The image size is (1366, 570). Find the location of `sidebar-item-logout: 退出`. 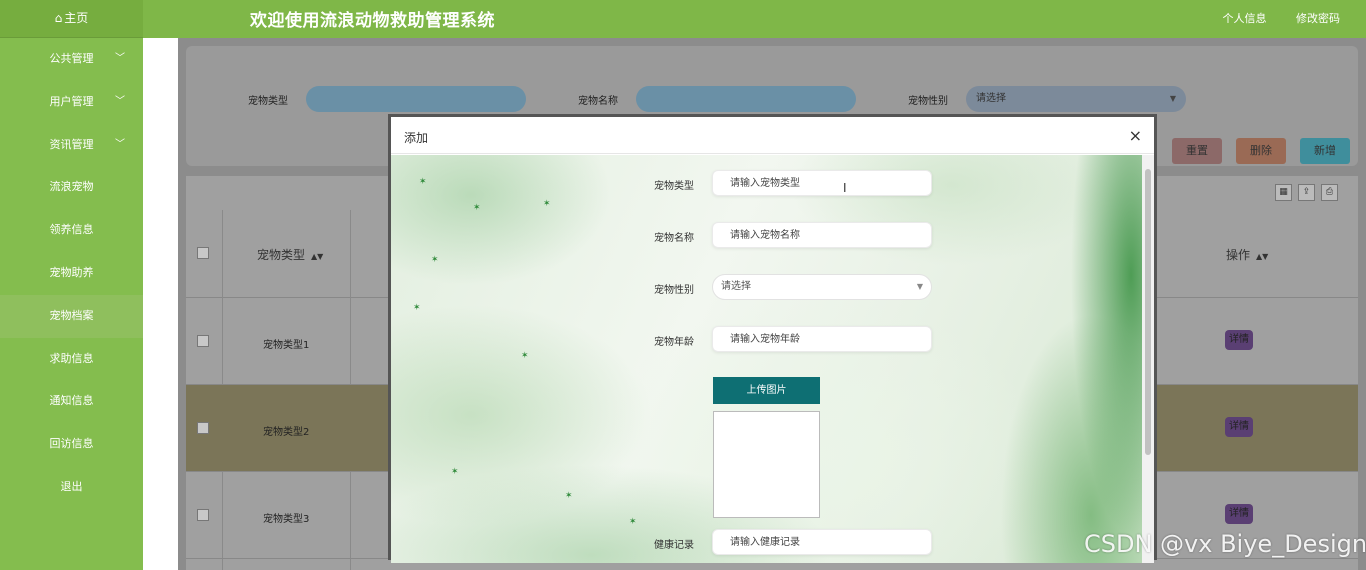

sidebar-item-logout: 退出 is located at coordinates (71, 487).